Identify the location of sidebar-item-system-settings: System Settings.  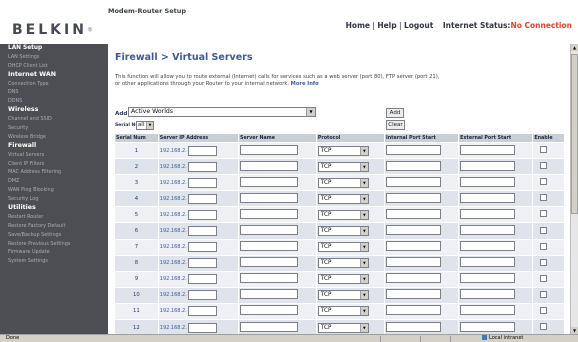
(54, 261).